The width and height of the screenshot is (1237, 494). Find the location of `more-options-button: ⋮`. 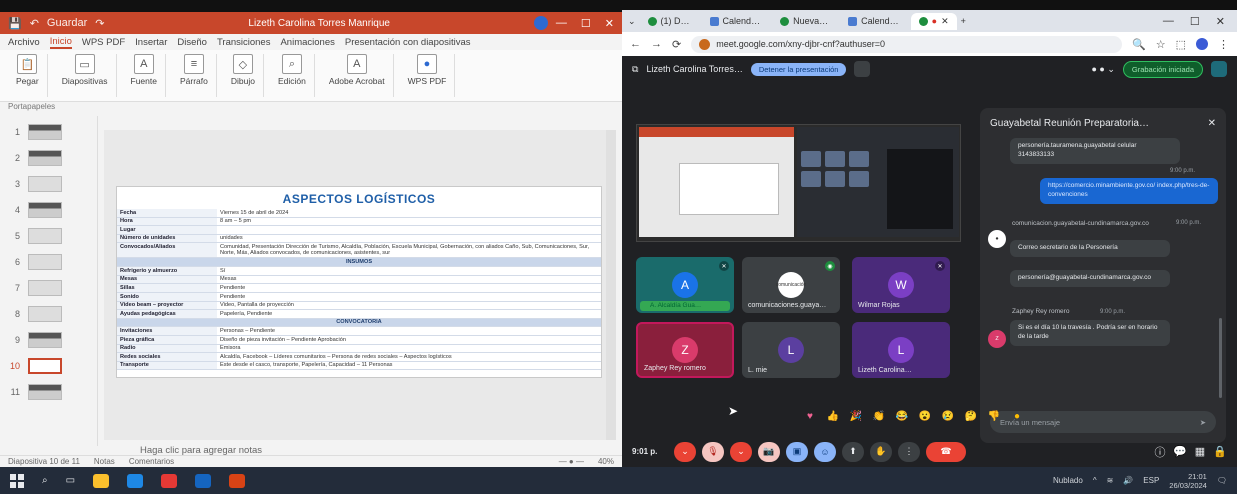

more-options-button: ⋮ is located at coordinates (909, 451).